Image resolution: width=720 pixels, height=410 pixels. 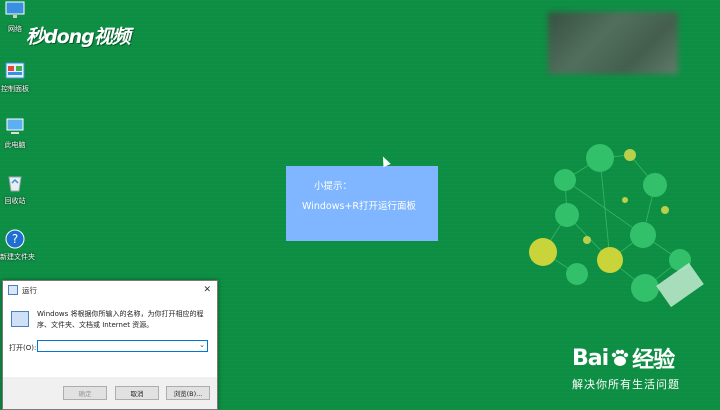 I want to click on this-pc-icon, so click(x=15, y=127).